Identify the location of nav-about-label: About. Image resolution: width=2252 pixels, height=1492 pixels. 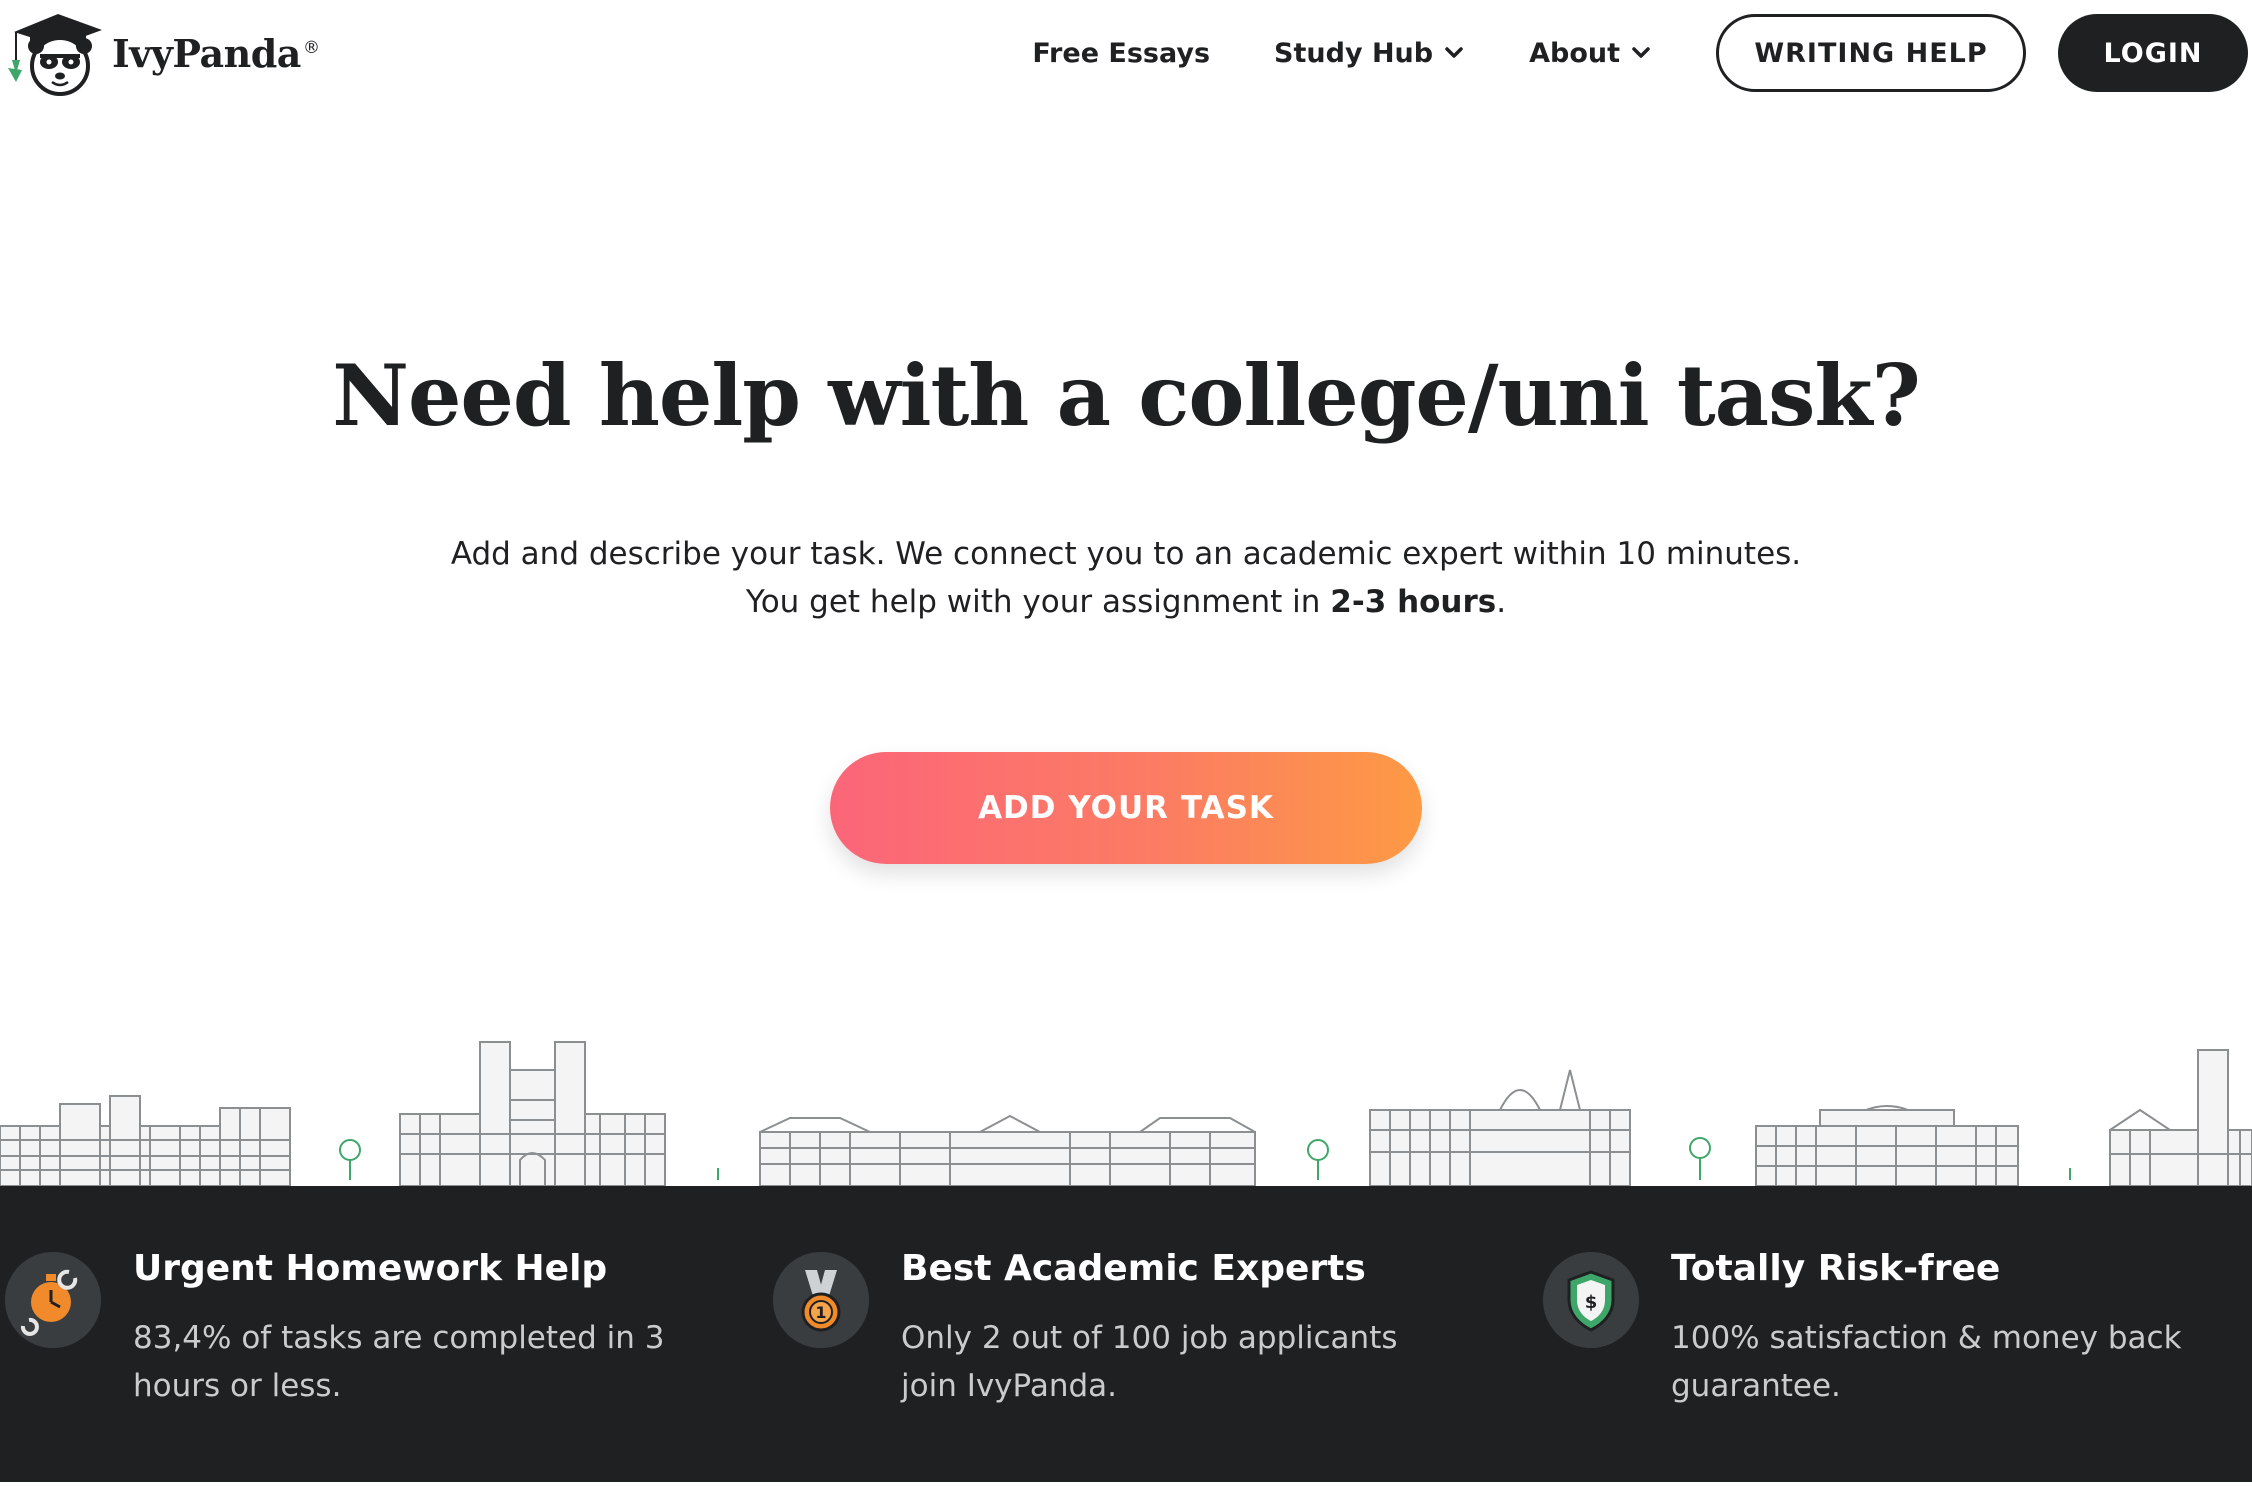
(1574, 53).